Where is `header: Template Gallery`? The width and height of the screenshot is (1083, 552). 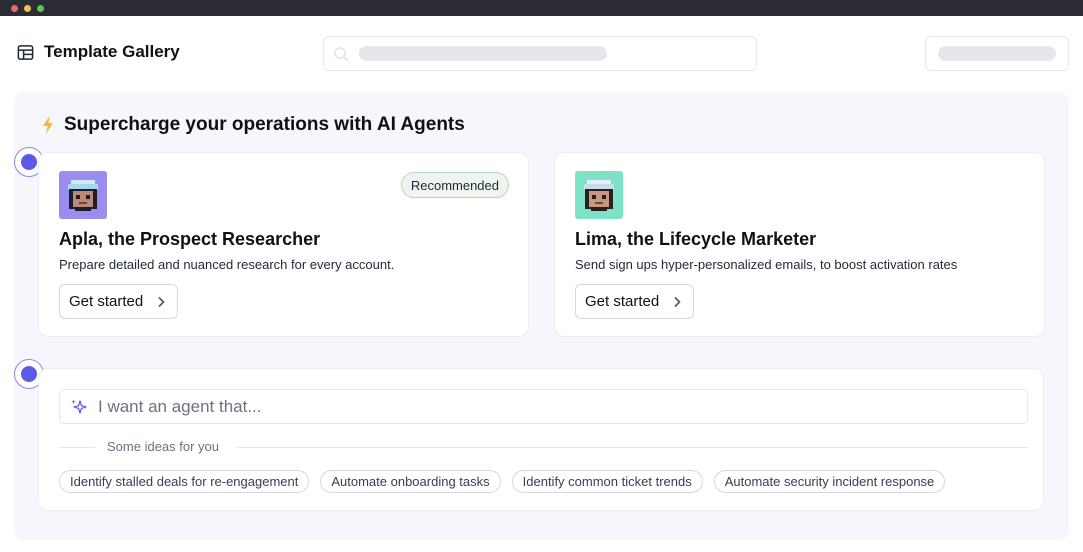
header: Template Gallery is located at coordinates (541, 54).